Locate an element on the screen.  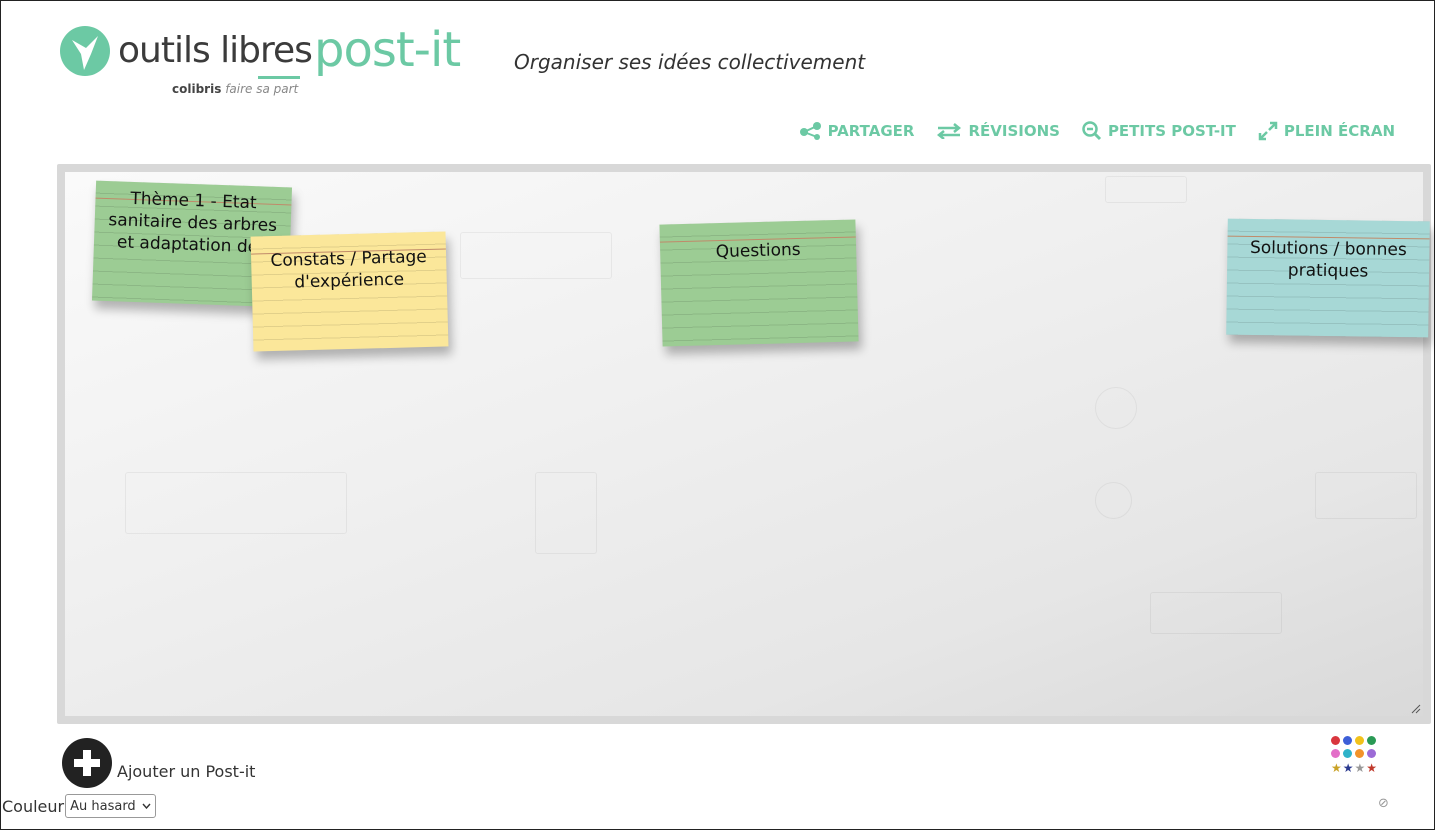
no-entry-icon: ⊘ is located at coordinates (1383, 803).